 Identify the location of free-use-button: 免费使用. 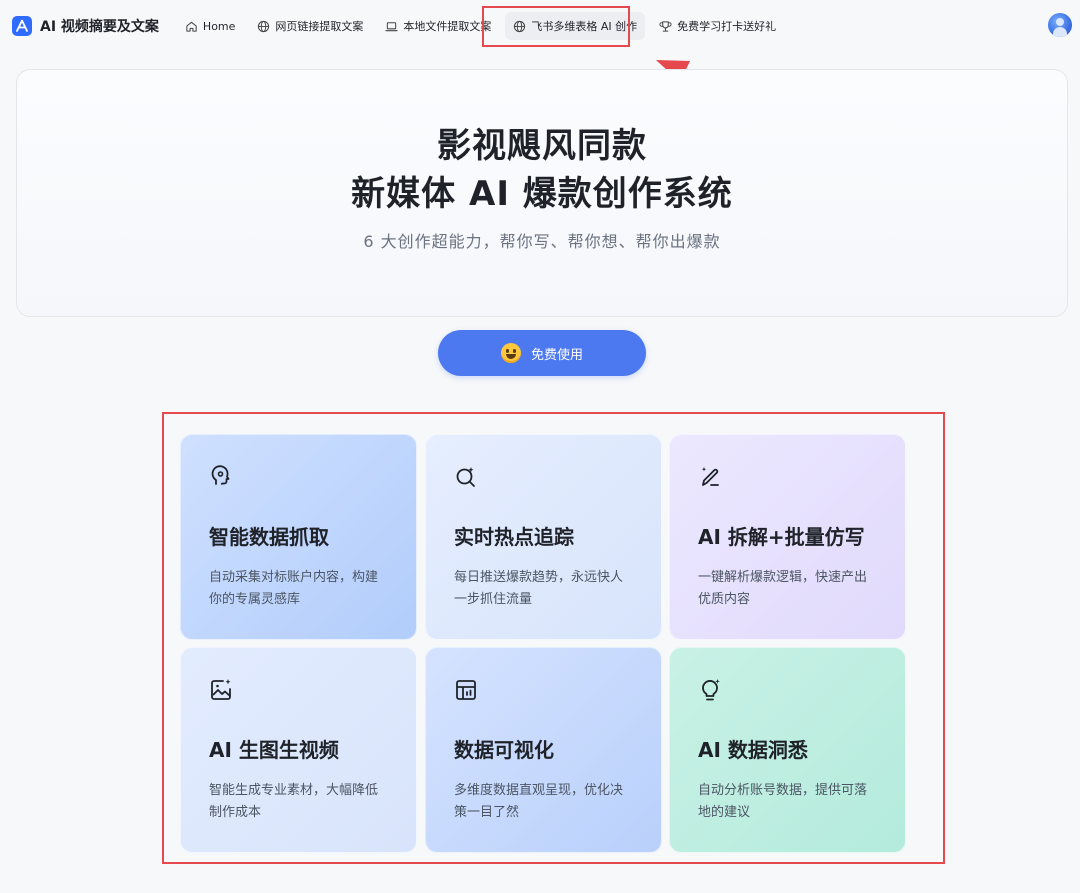
(542, 353).